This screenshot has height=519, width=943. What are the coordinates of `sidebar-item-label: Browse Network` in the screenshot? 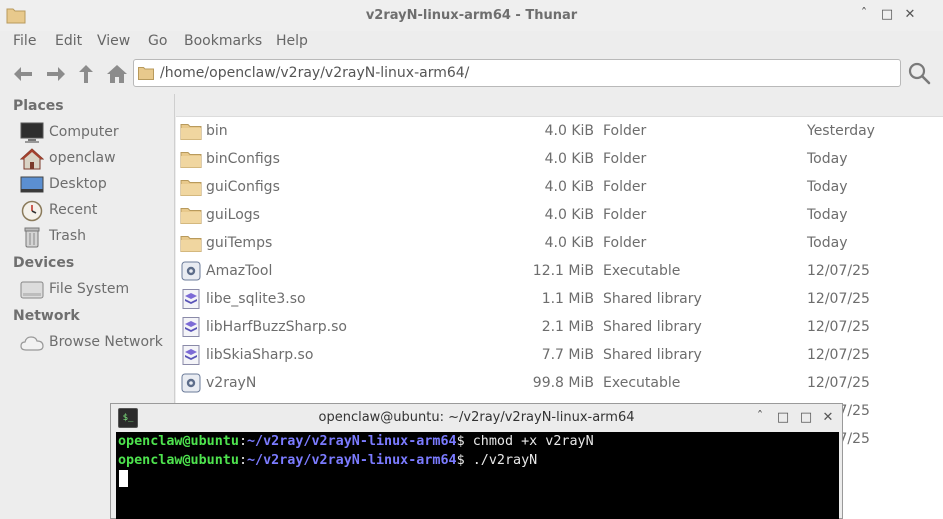 It's located at (106, 342).